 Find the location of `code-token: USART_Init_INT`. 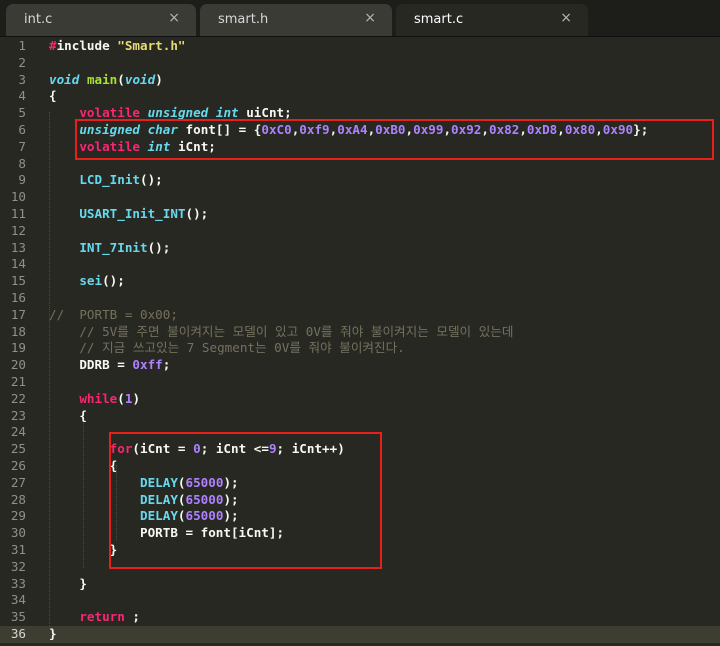

code-token: USART_Init_INT is located at coordinates (132, 213).